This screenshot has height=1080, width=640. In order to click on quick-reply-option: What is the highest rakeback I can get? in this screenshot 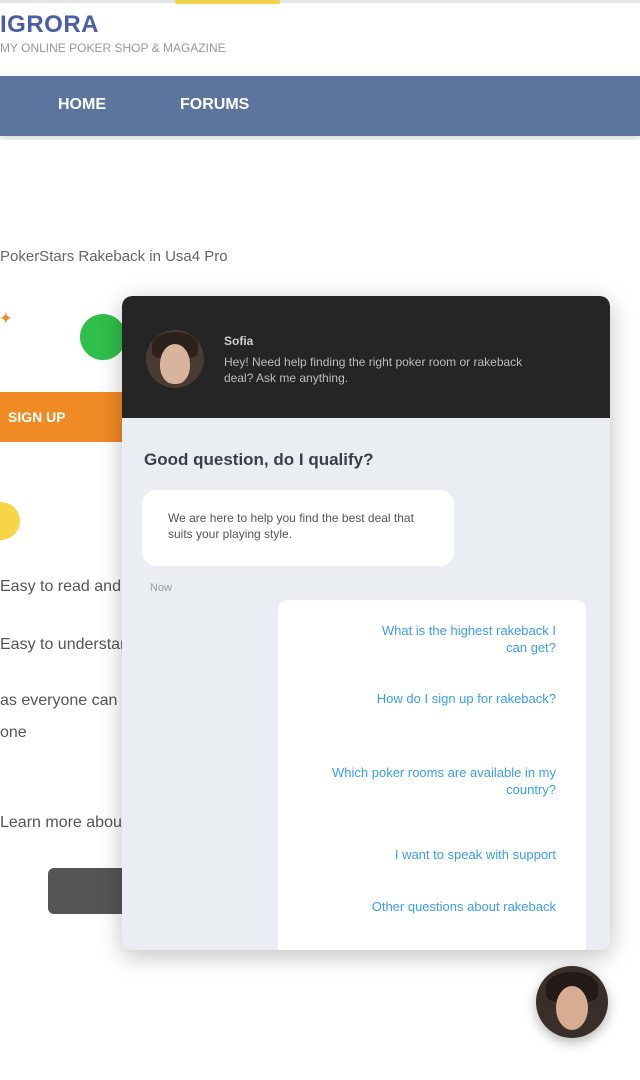, I will do `click(466, 639)`.